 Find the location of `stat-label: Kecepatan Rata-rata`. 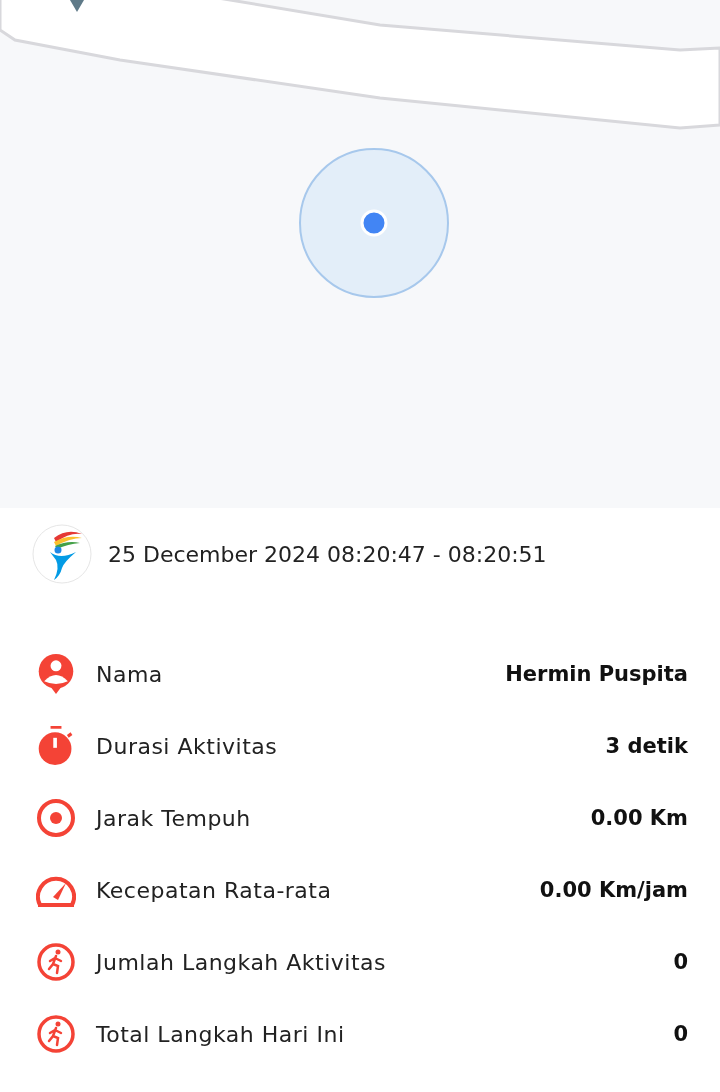

stat-label: Kecepatan Rata-rata is located at coordinates (214, 890).